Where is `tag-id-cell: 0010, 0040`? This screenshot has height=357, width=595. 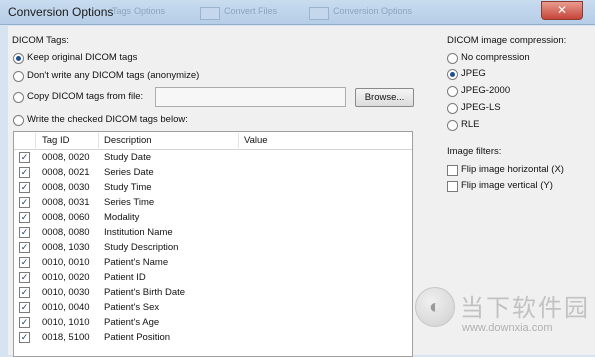 tag-id-cell: 0010, 0040 is located at coordinates (66, 307).